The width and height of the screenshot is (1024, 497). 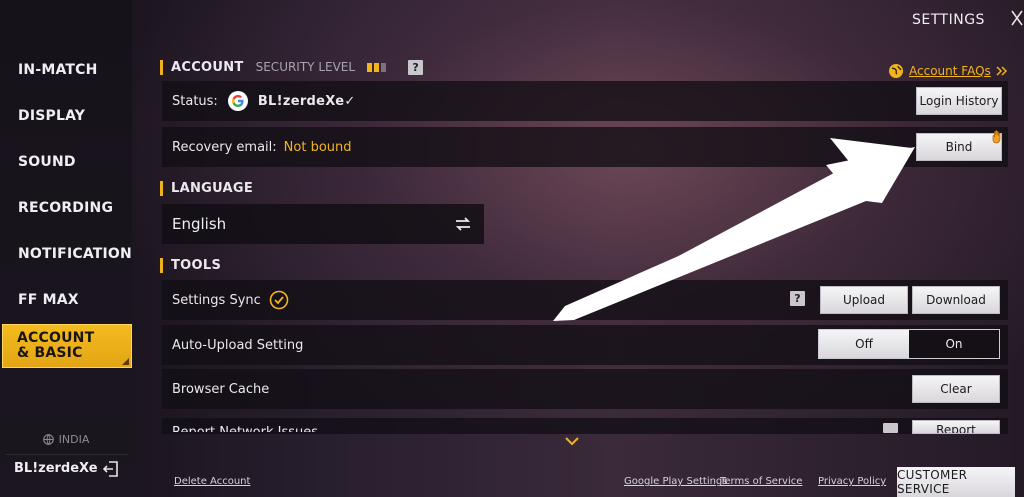 What do you see at coordinates (959, 101) in the screenshot?
I see `login-history-button: Login History` at bounding box center [959, 101].